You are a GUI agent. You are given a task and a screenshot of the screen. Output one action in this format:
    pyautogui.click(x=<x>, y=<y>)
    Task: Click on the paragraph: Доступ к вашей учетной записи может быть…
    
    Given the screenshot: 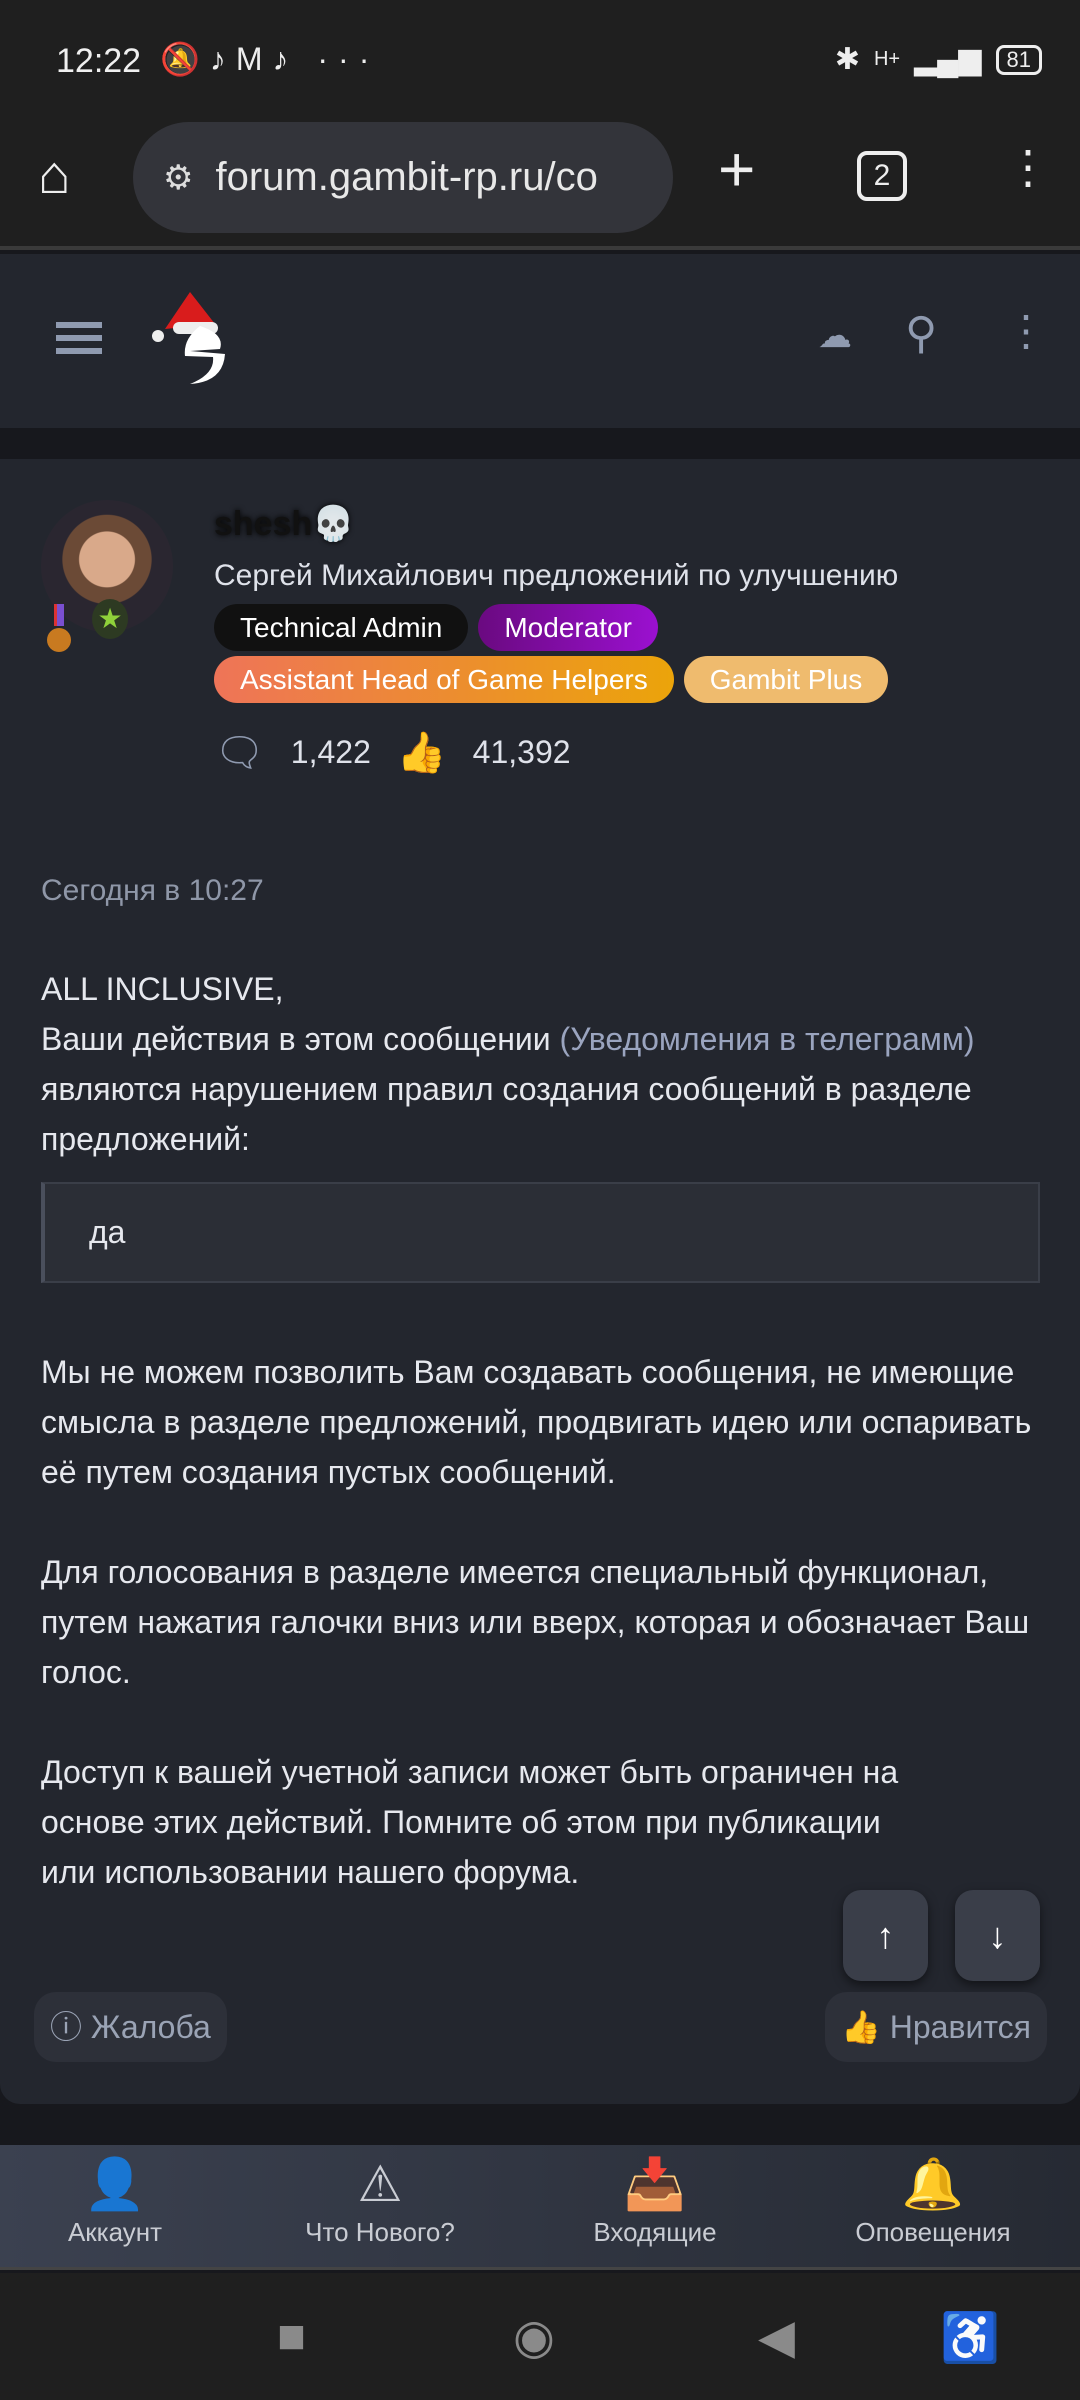 What is the action you would take?
    pyautogui.click(x=470, y=1822)
    